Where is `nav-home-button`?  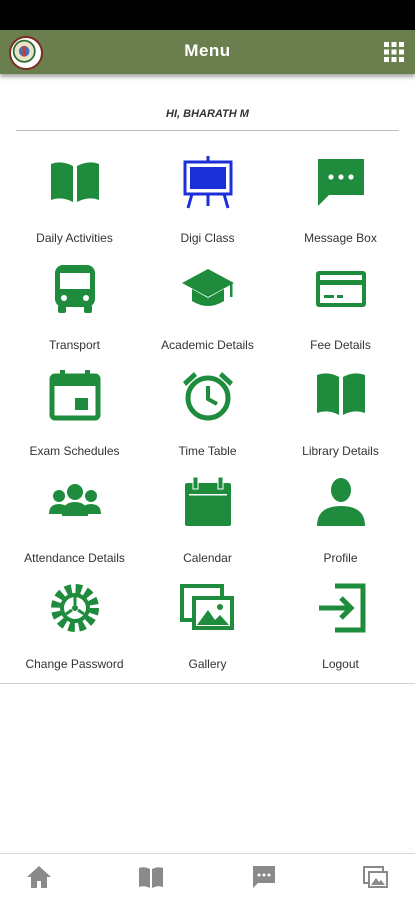 nav-home-button is located at coordinates (39, 877).